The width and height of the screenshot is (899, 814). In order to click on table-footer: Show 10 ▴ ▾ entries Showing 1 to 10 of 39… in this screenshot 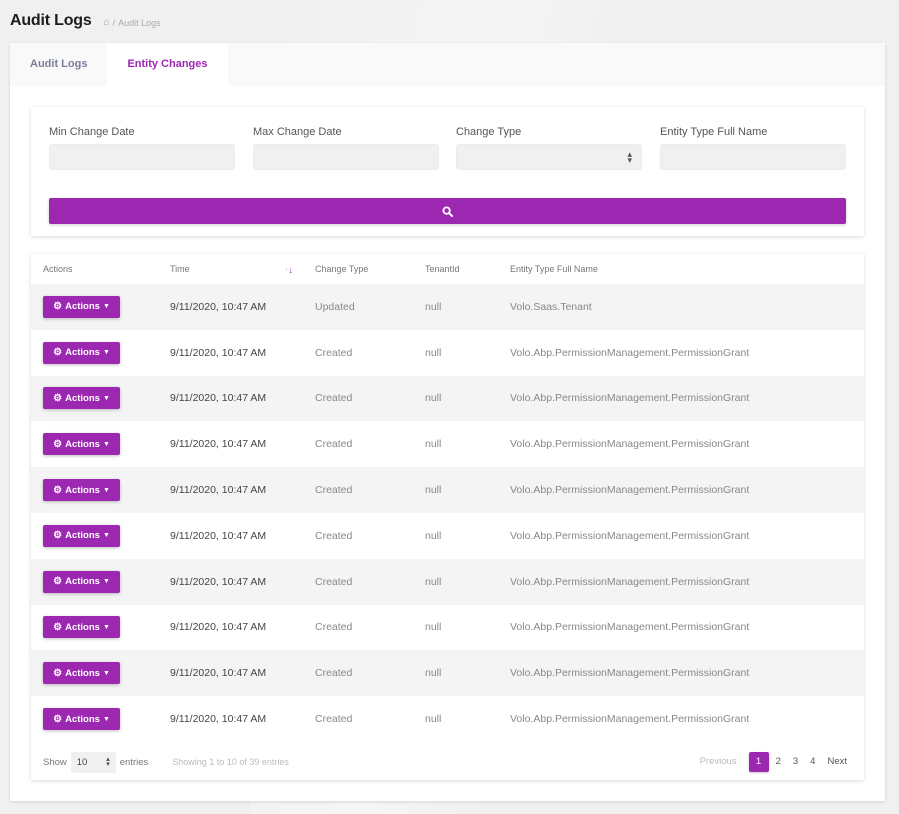, I will do `click(447, 762)`.